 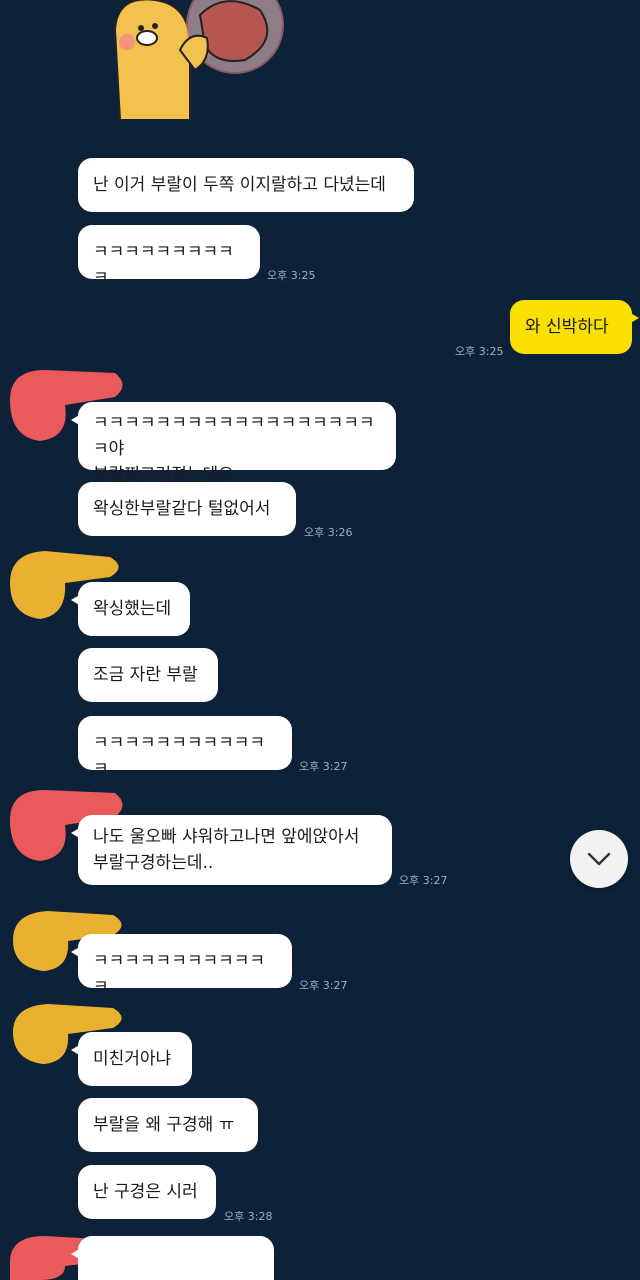 What do you see at coordinates (233, 443) in the screenshot?
I see `message-bubble: ㅋㅋㅋㅋㅋㅋㅋㅋㅋㅋㅋㅋㅋㅋㅋㅋㅋㅋㅋ야 부랄찌그러졌는데요` at bounding box center [233, 443].